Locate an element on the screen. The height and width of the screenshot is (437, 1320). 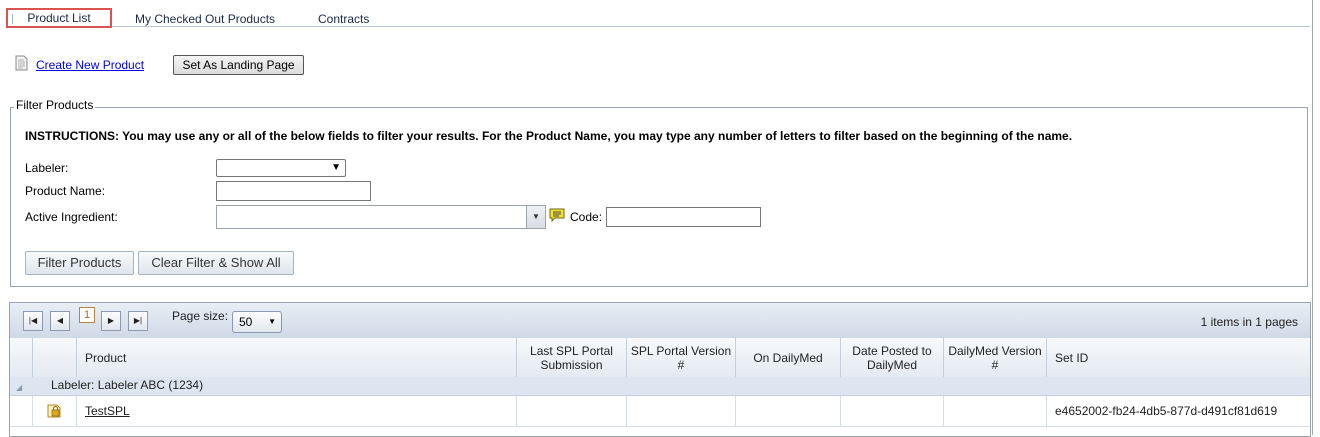
locked-document-icon is located at coordinates (54, 411).